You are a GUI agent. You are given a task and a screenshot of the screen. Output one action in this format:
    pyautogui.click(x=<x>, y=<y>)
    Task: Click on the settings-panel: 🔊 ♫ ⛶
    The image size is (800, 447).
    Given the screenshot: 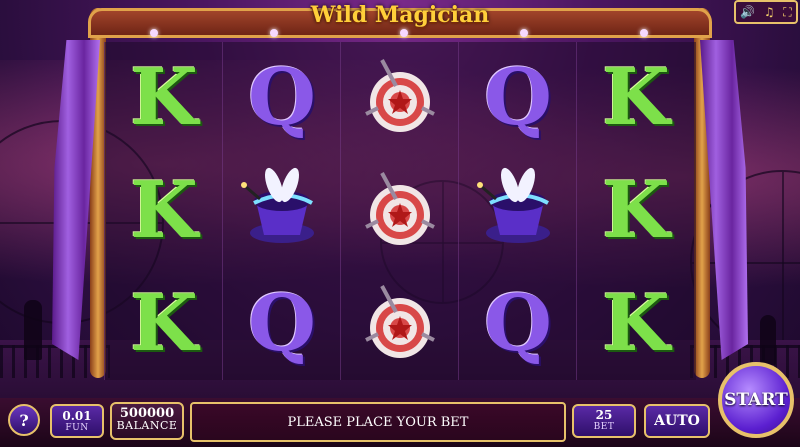 What is the action you would take?
    pyautogui.click(x=766, y=12)
    